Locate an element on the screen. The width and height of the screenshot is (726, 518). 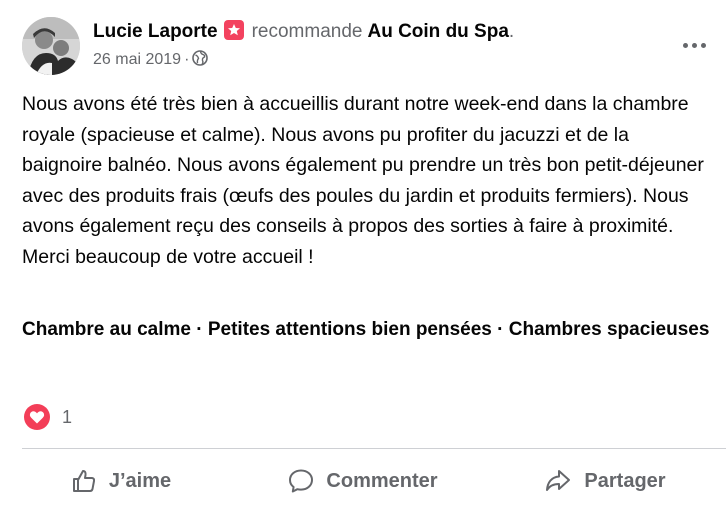
comment-label: Commenter is located at coordinates (382, 480).